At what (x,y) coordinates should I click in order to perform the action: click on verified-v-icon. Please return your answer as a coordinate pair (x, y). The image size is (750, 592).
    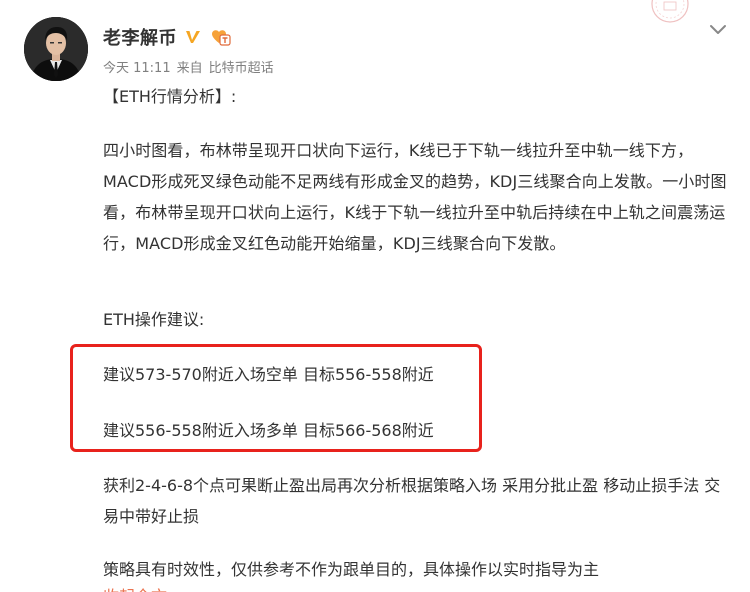
    Looking at the image, I should click on (193, 37).